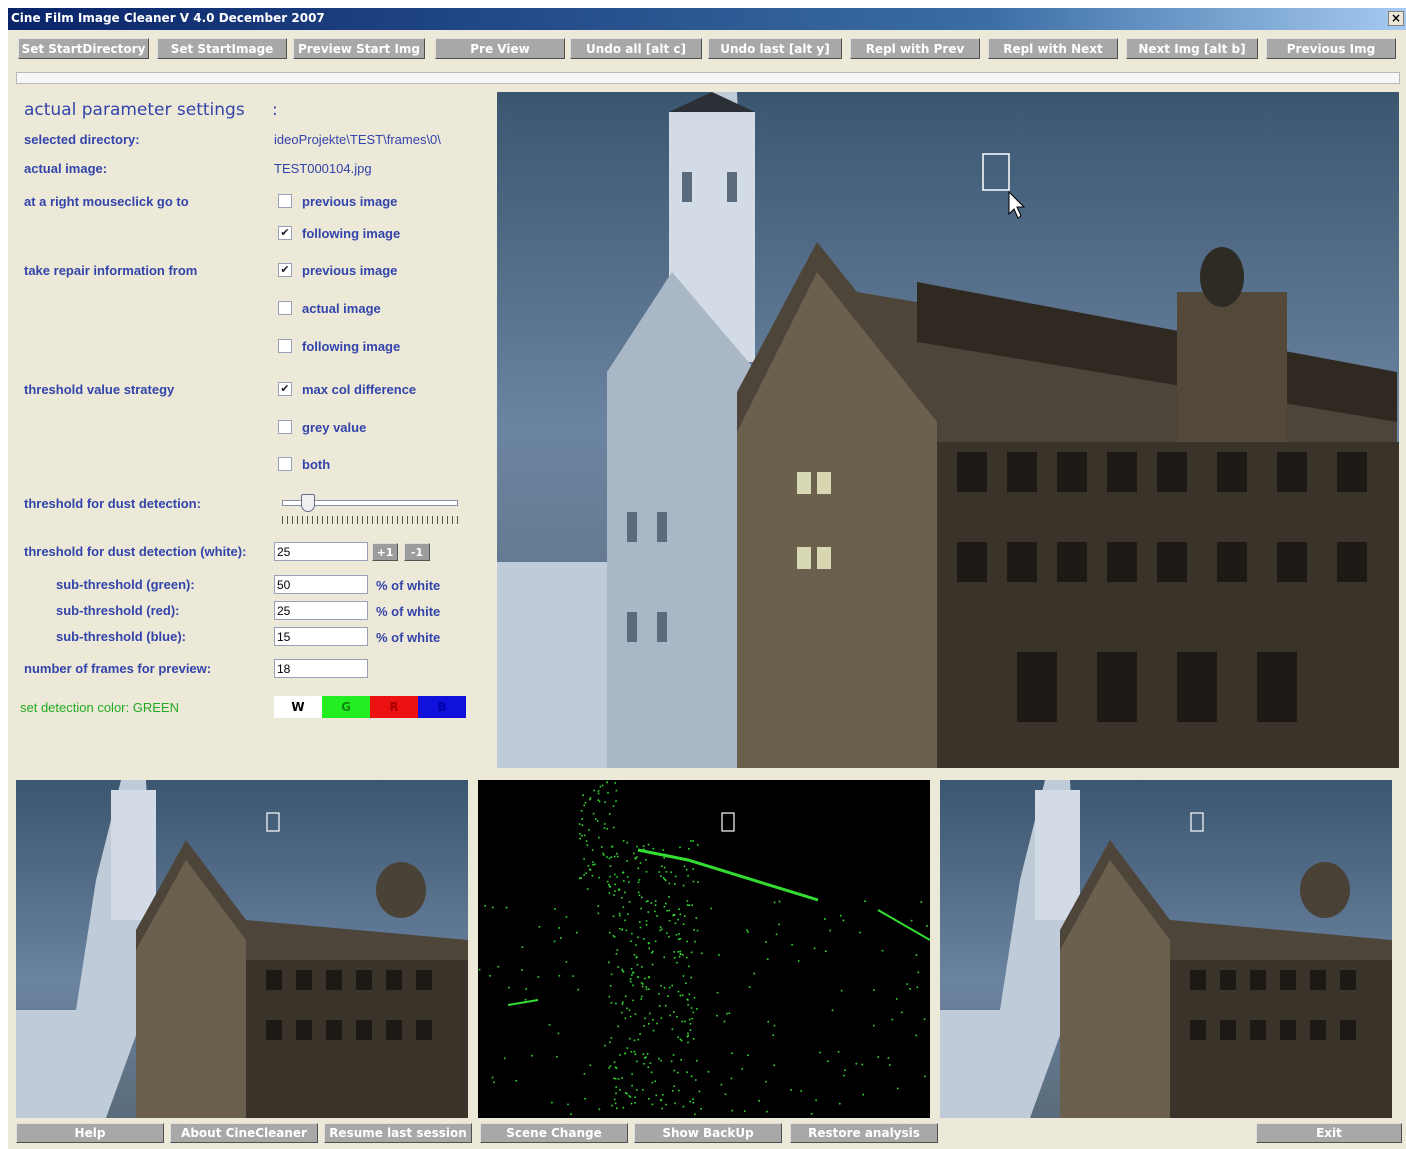 This screenshot has width=1406, height=1149. Describe the element at coordinates (708, 78) in the screenshot. I see `toolbar-status-strip` at that location.